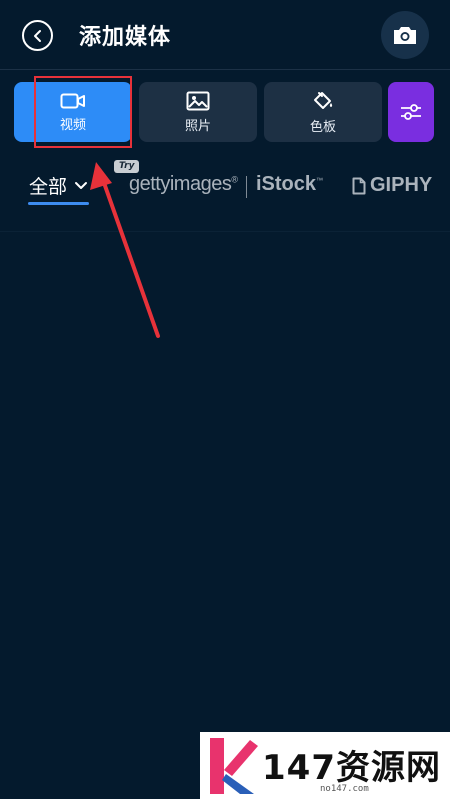  Describe the element at coordinates (125, 250) in the screenshot. I see `annotation-arrow` at that location.